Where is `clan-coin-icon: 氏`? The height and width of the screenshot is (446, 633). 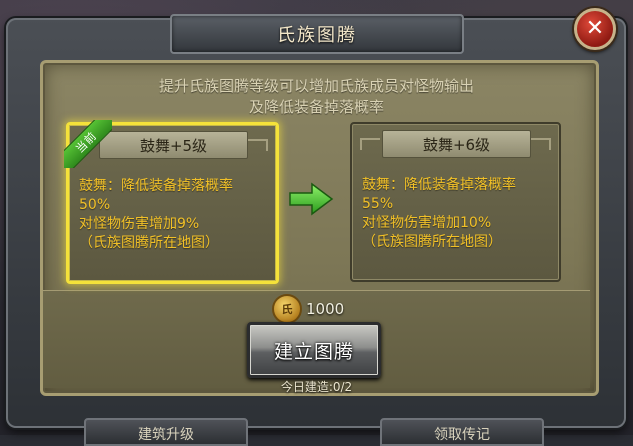 clan-coin-icon: 氏 is located at coordinates (287, 309).